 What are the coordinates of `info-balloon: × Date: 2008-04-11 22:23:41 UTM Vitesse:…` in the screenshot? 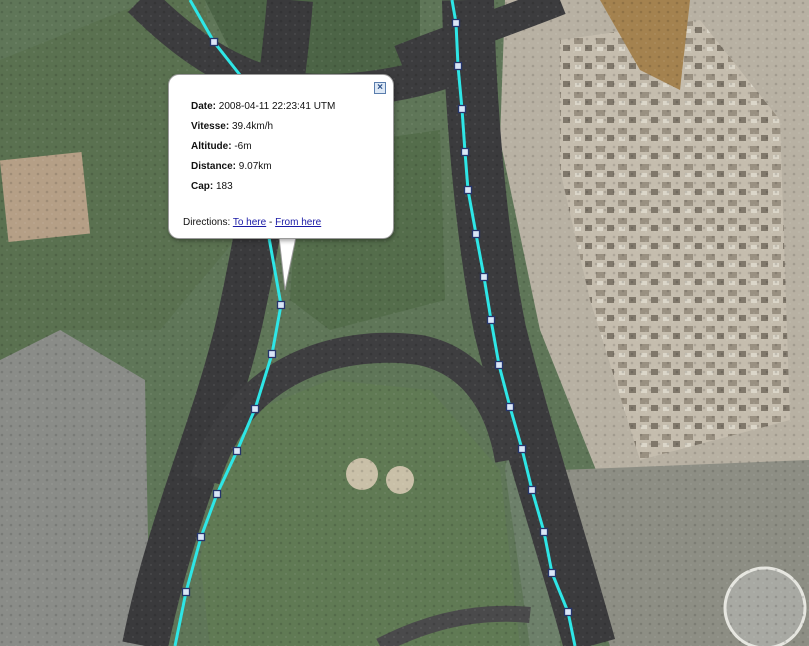 It's located at (281, 156).